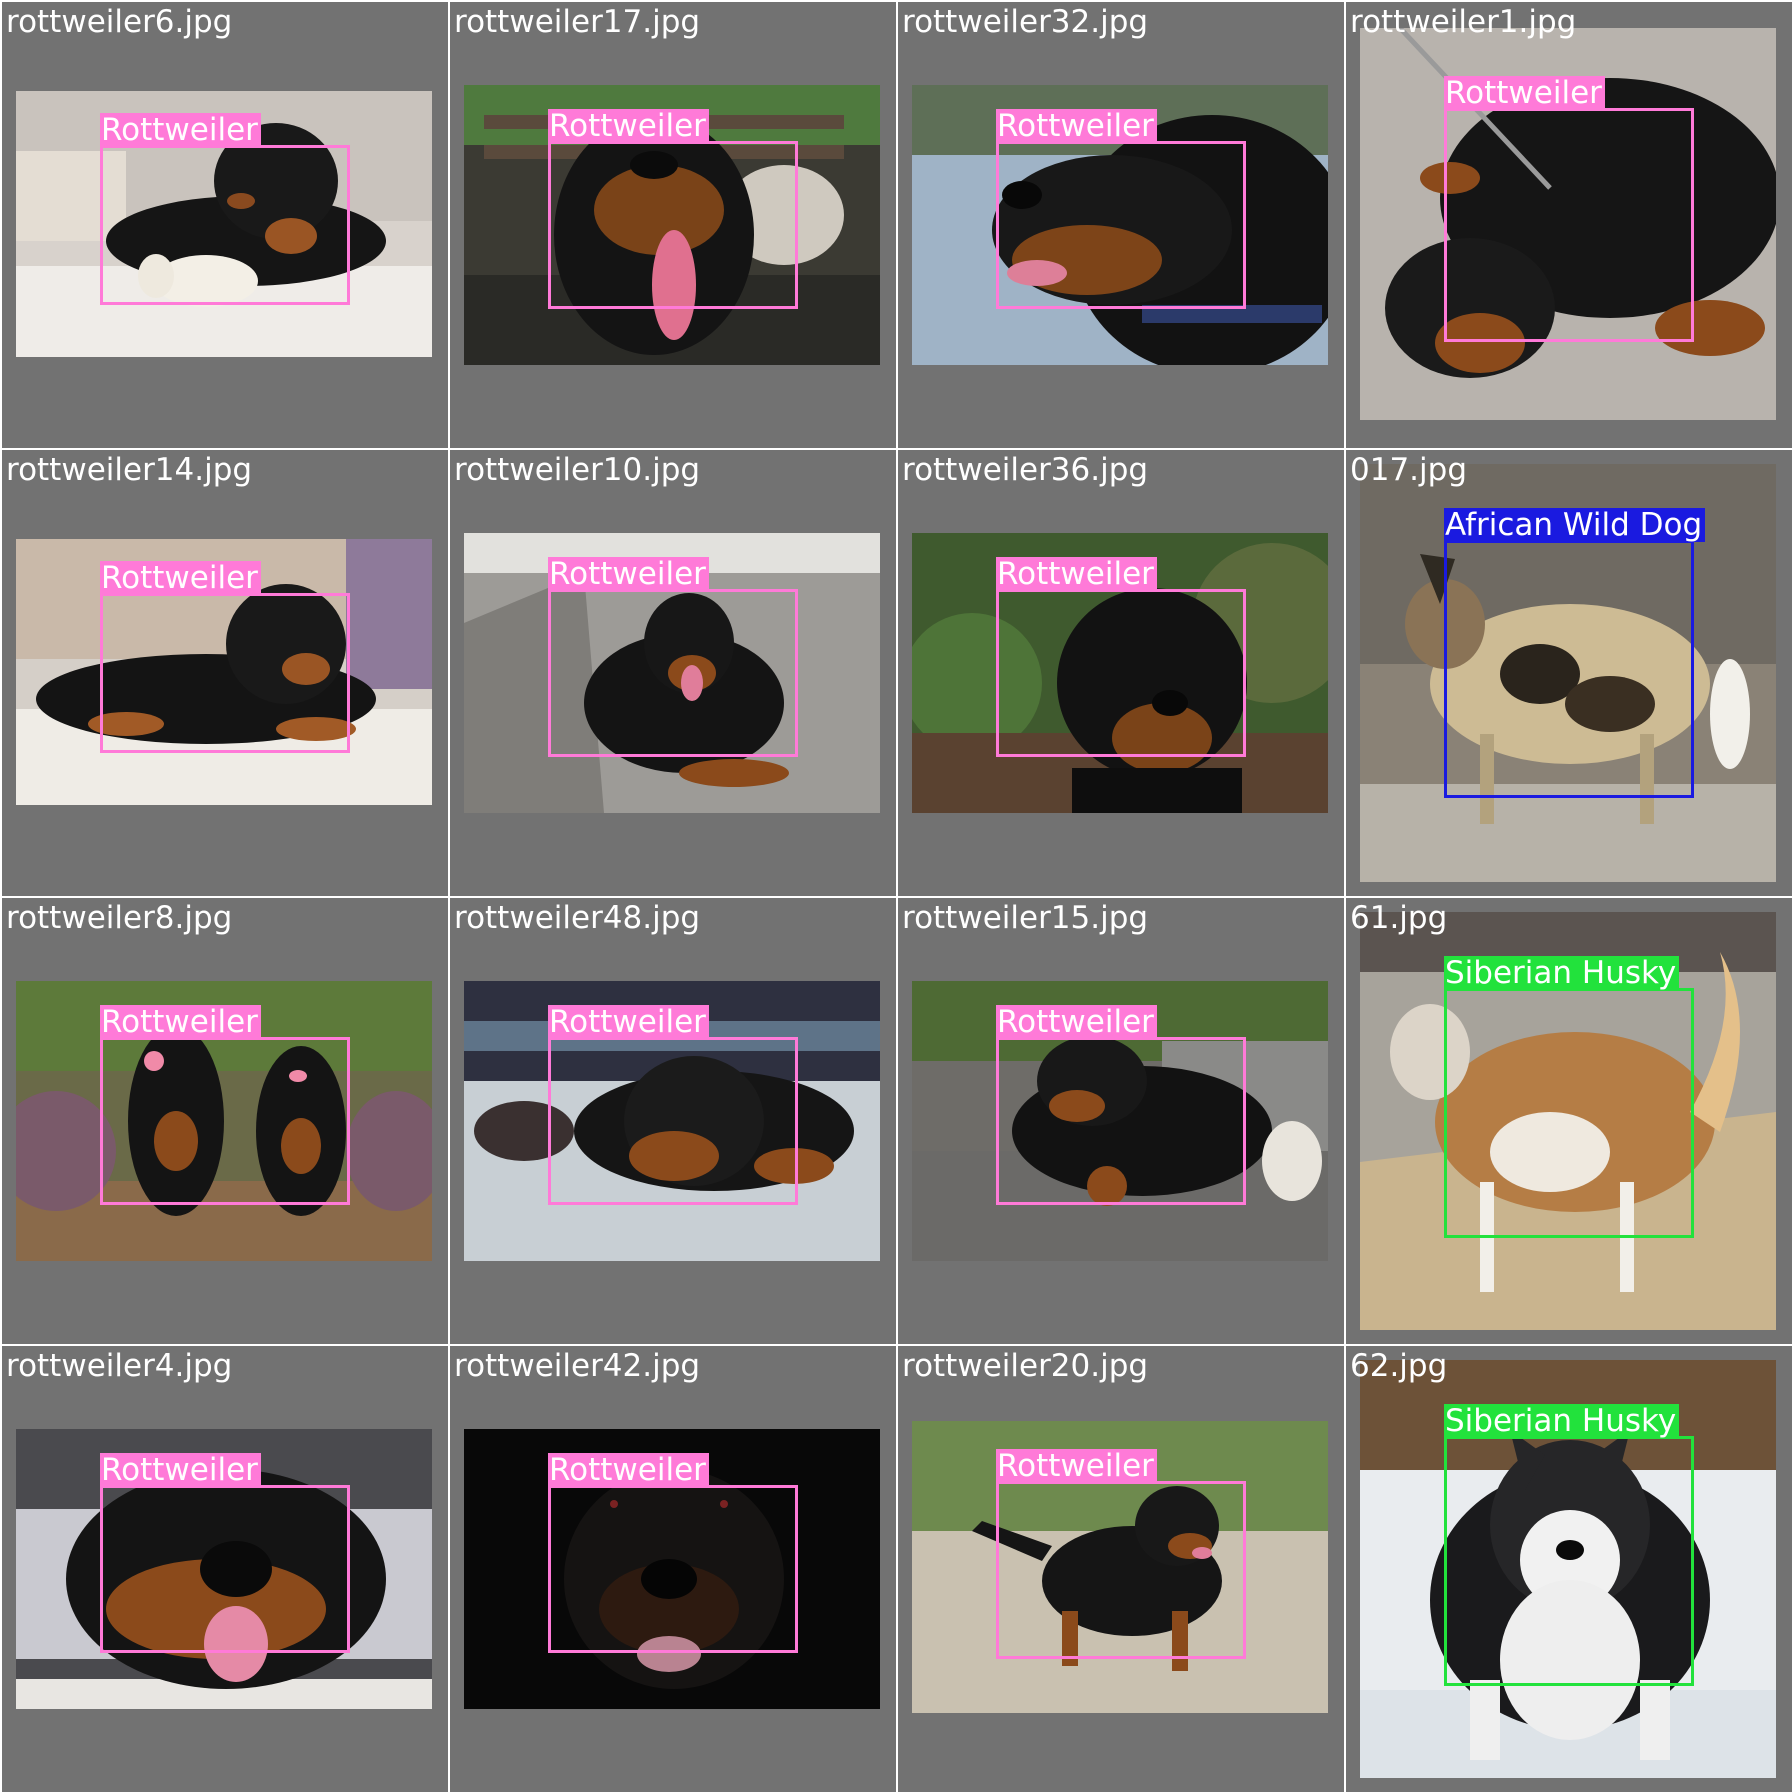 This screenshot has width=1792, height=1792. I want to click on tile-62: 62.jpg Siberian Husky, so click(1569, 1569).